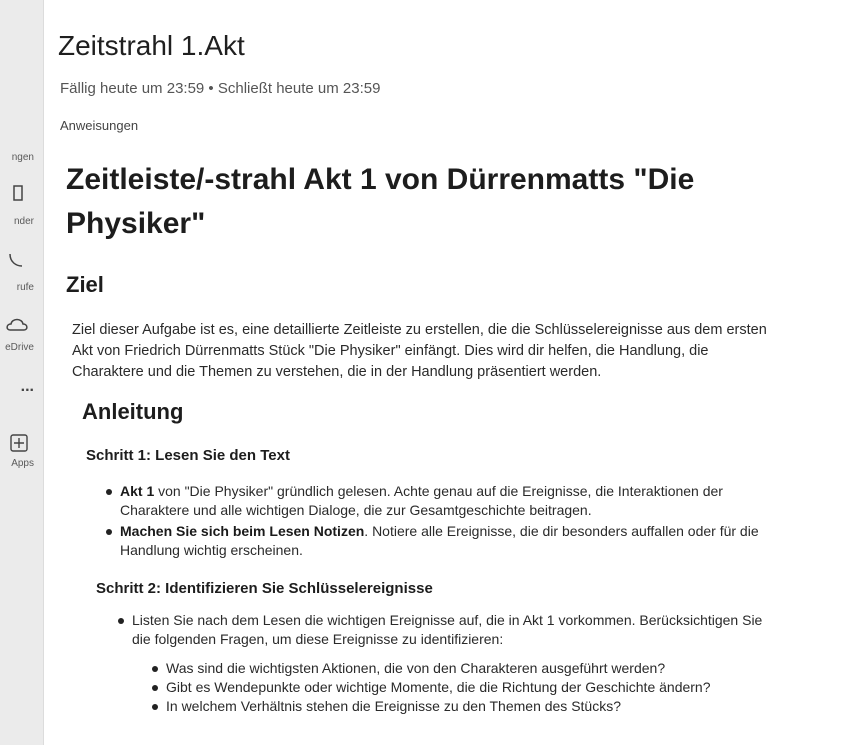 The image size is (842, 745). Describe the element at coordinates (188, 455) in the screenshot. I see `step1-heading: Schritt 1: Lesen Sie den Text` at that location.